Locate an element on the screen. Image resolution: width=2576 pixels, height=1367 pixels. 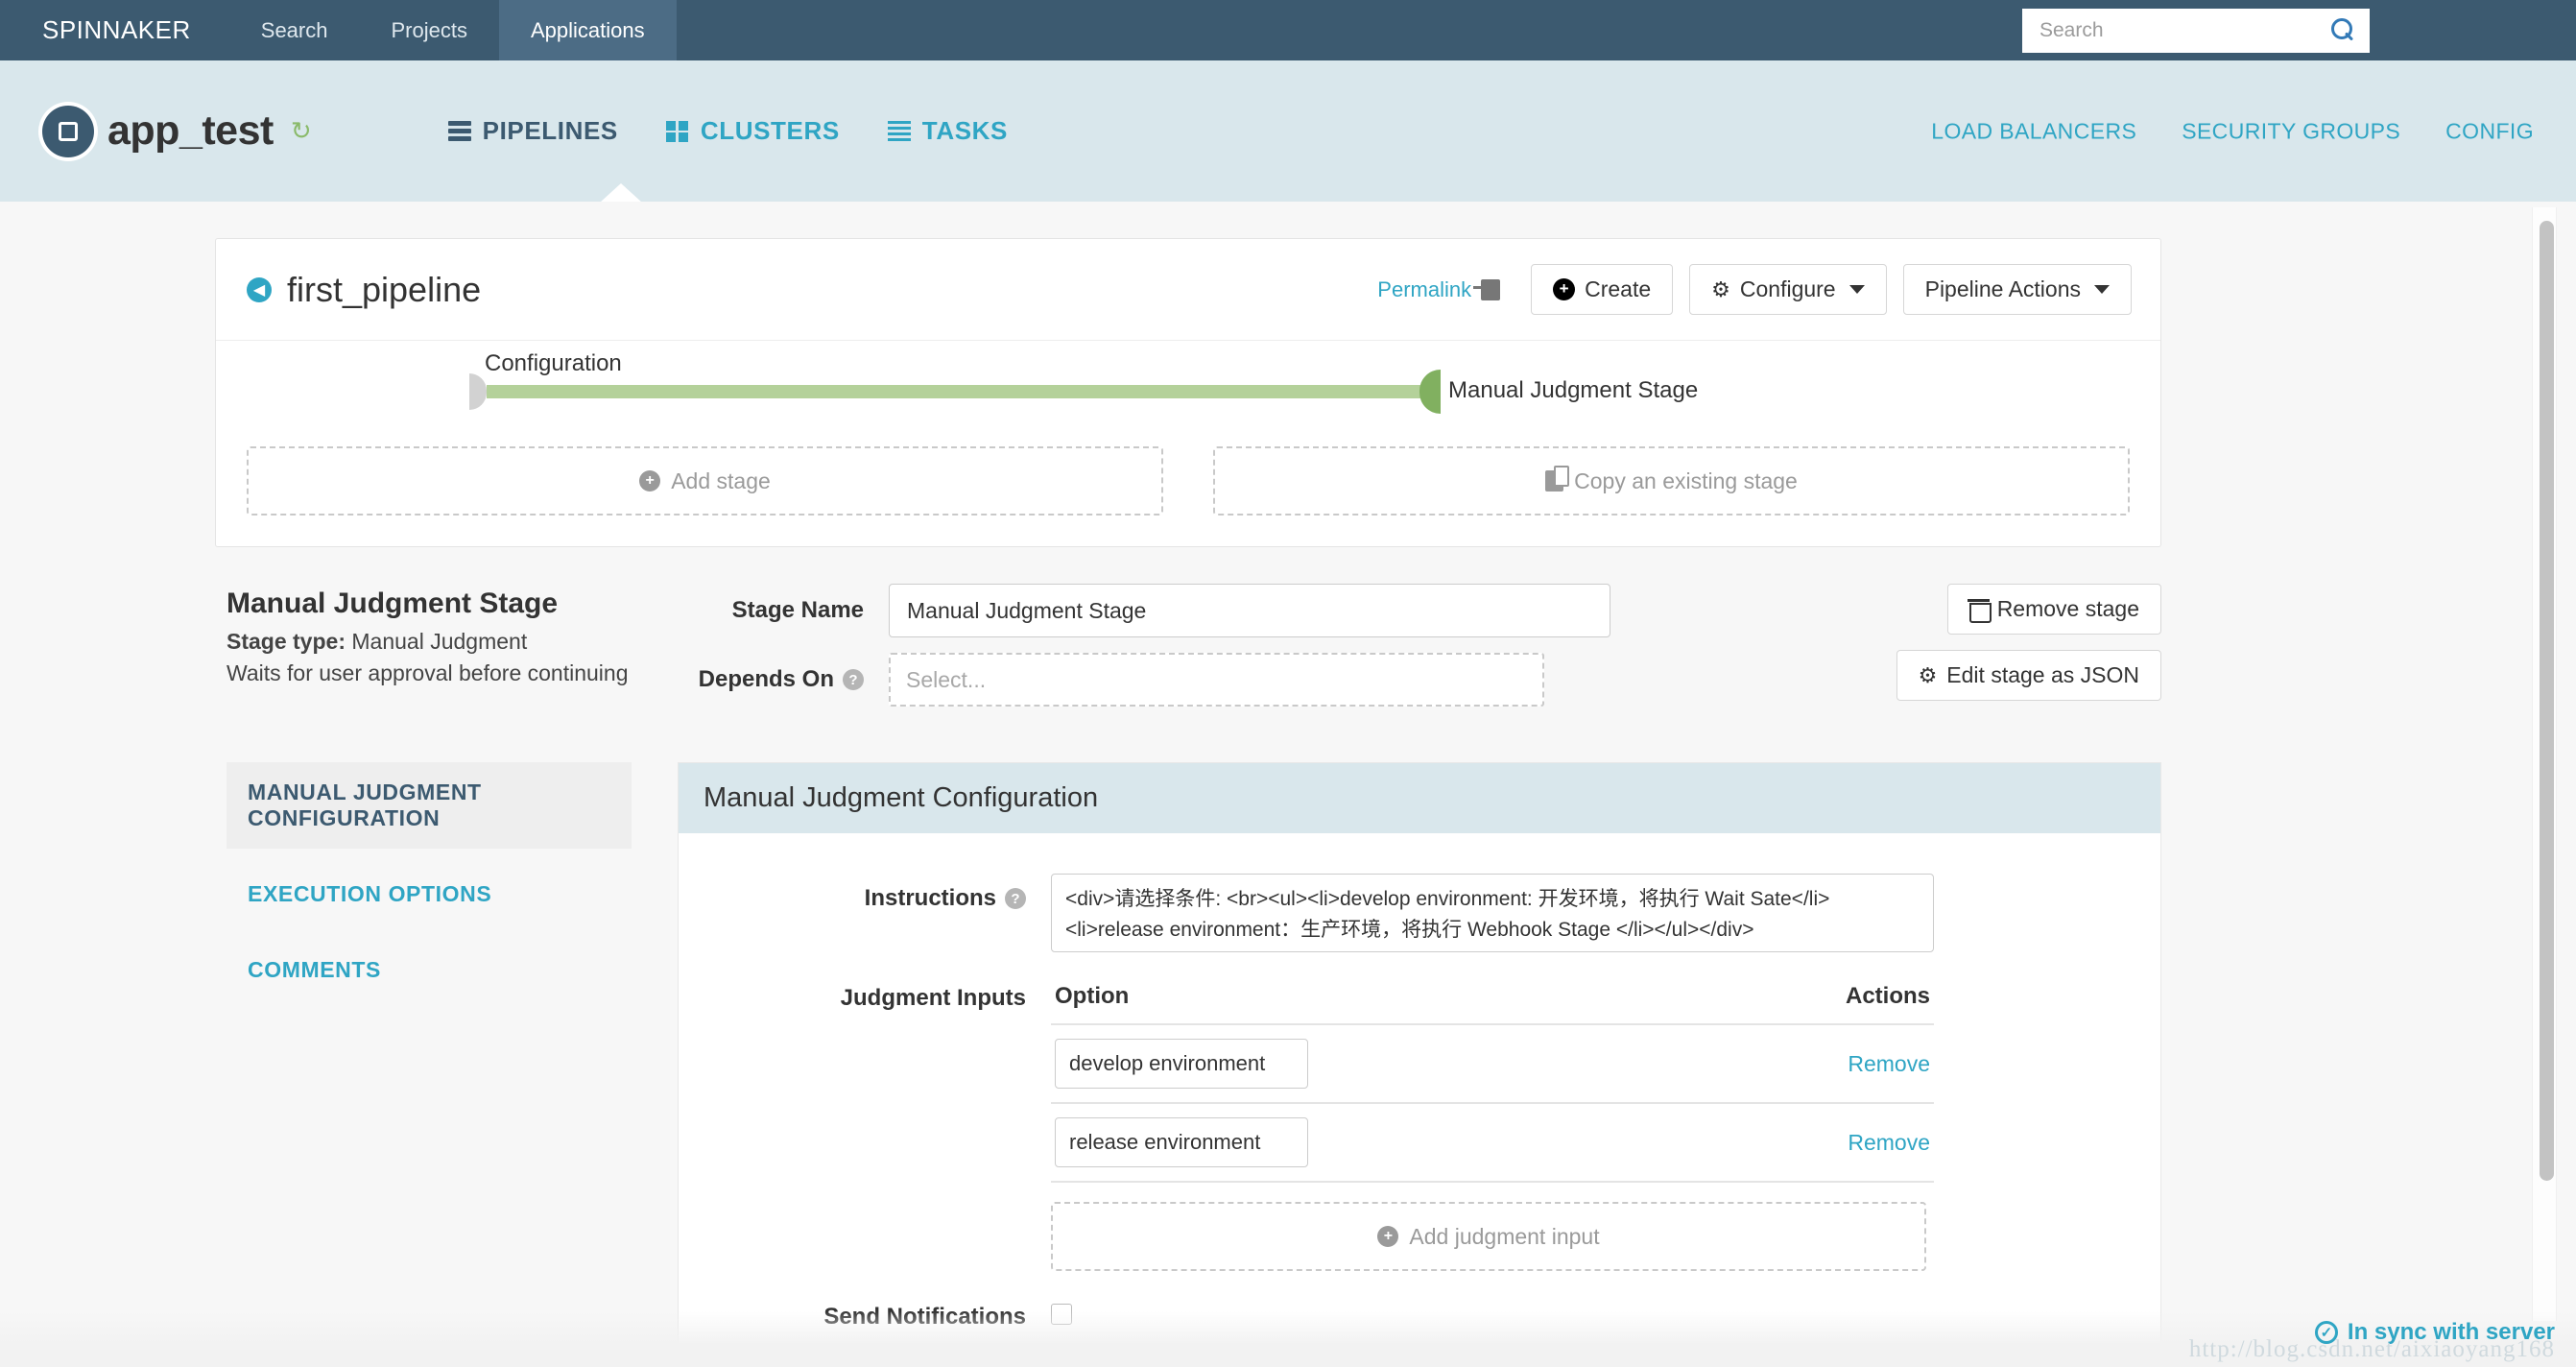
instructions-label-wrap: Instructions ? is located at coordinates (865, 893).